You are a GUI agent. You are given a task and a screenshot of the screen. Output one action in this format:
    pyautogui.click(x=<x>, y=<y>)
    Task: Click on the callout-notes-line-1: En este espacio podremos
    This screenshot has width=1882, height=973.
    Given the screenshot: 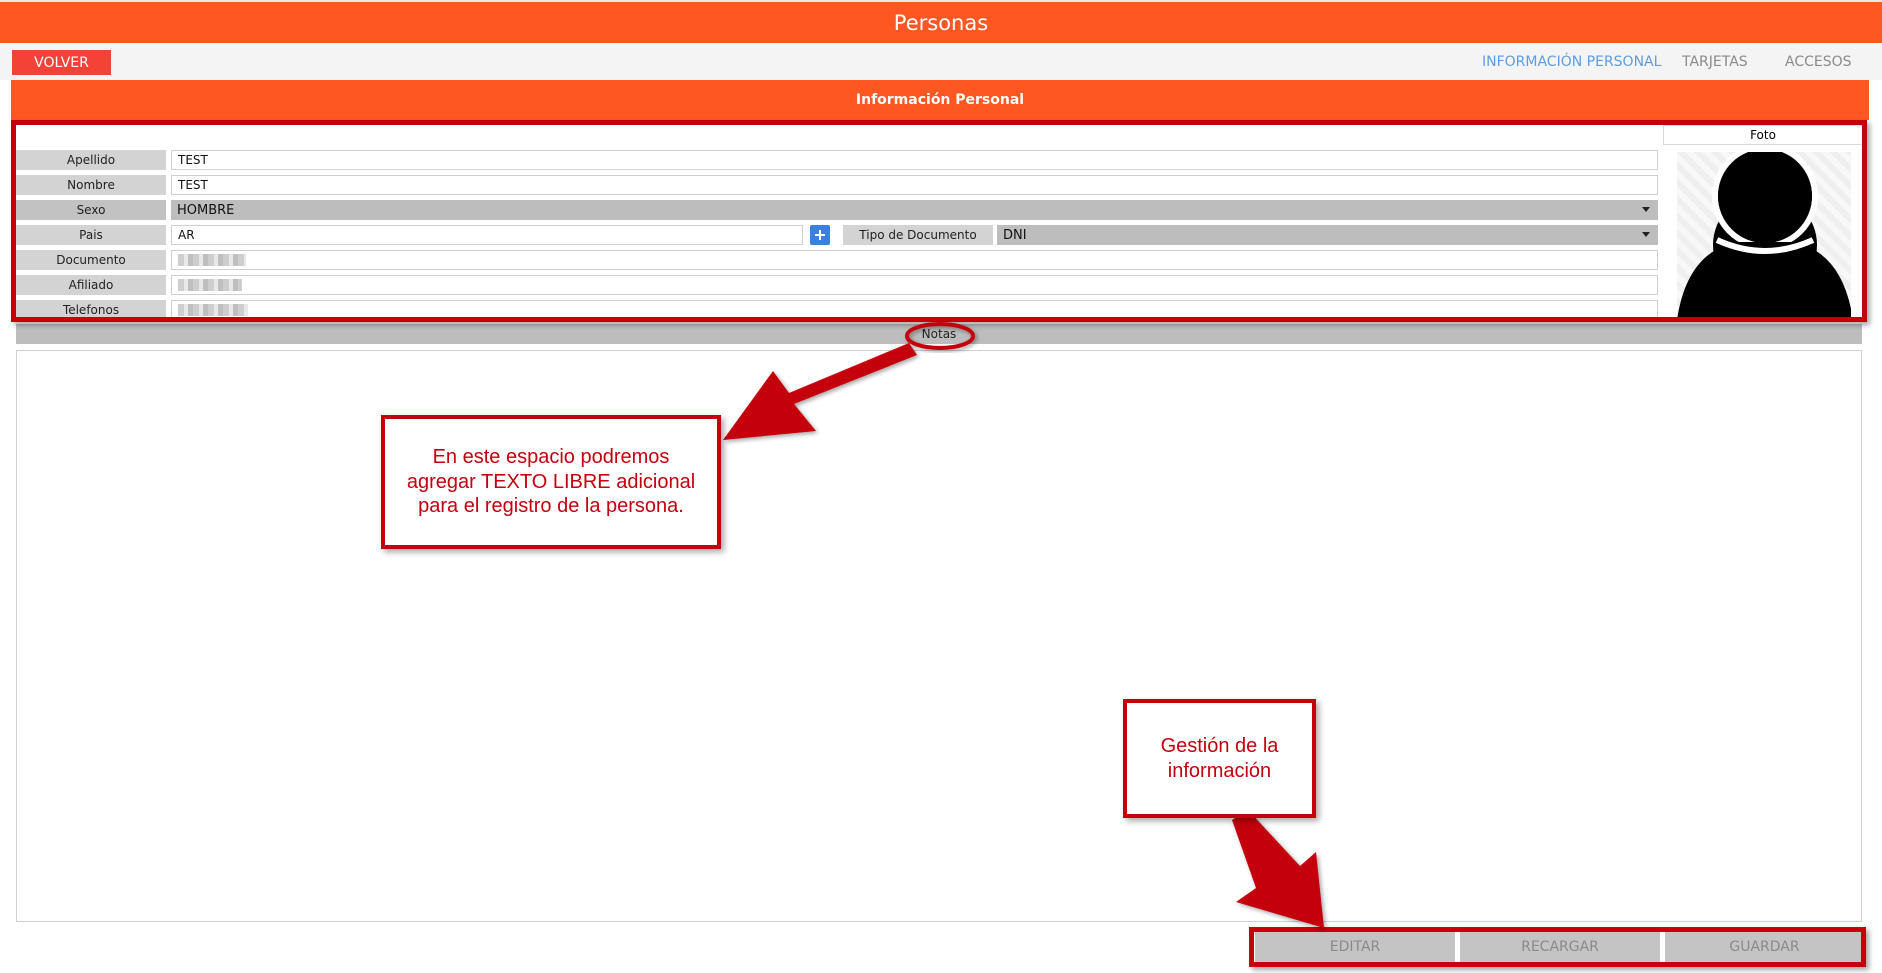 What is the action you would take?
    pyautogui.click(x=551, y=457)
    